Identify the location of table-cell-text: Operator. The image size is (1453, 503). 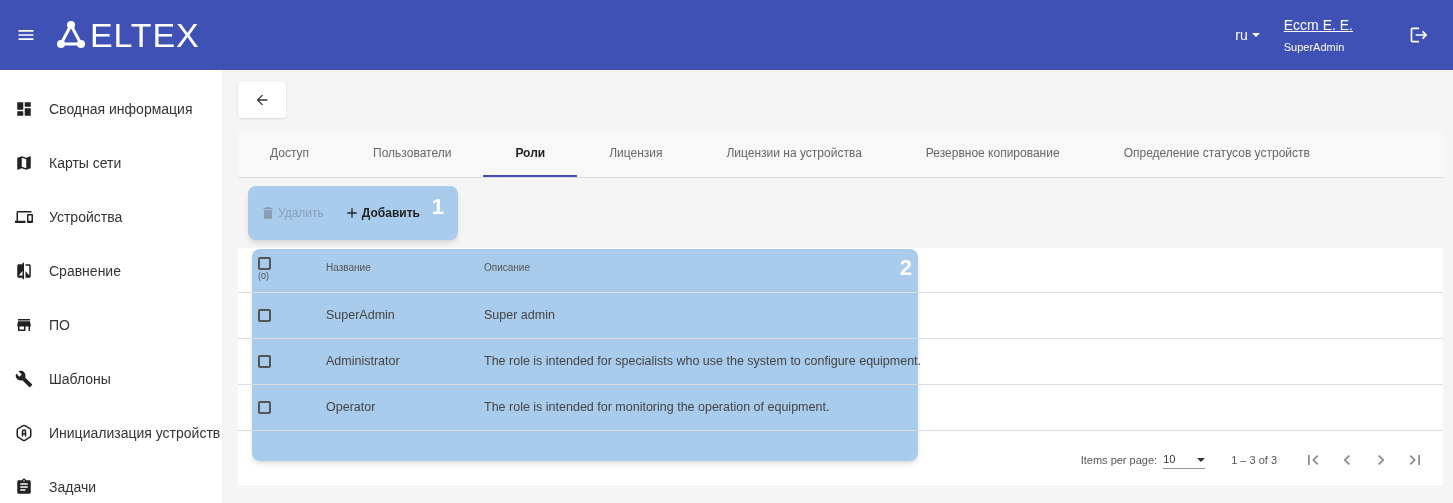
(351, 408).